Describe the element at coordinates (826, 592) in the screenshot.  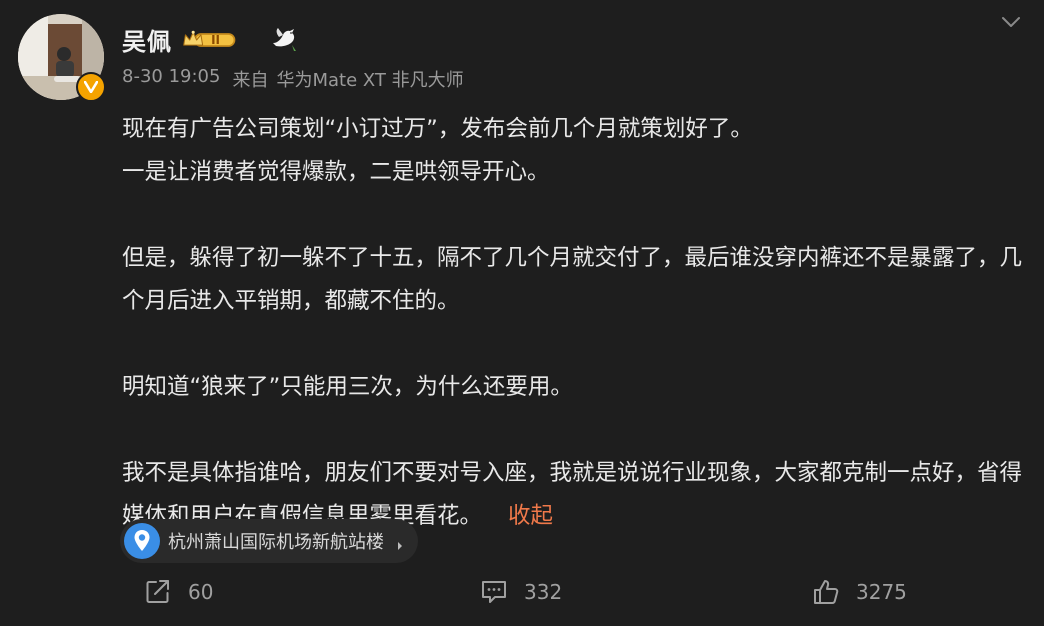
I see `thumbs-up-icon` at that location.